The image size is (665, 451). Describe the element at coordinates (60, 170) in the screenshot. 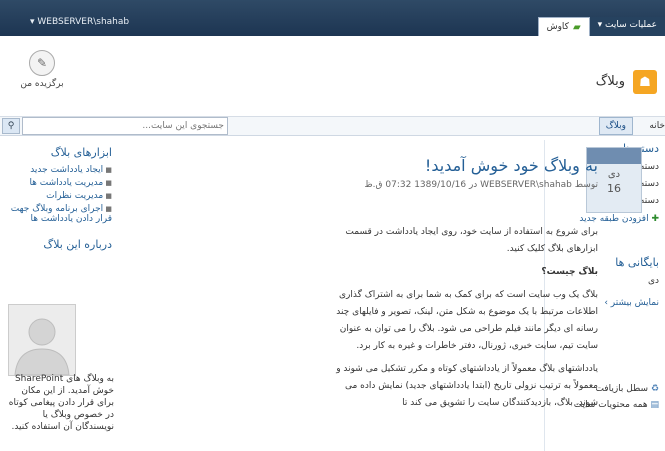

I see `tool-link-new-post: ایجاد یادداشت جدید` at that location.